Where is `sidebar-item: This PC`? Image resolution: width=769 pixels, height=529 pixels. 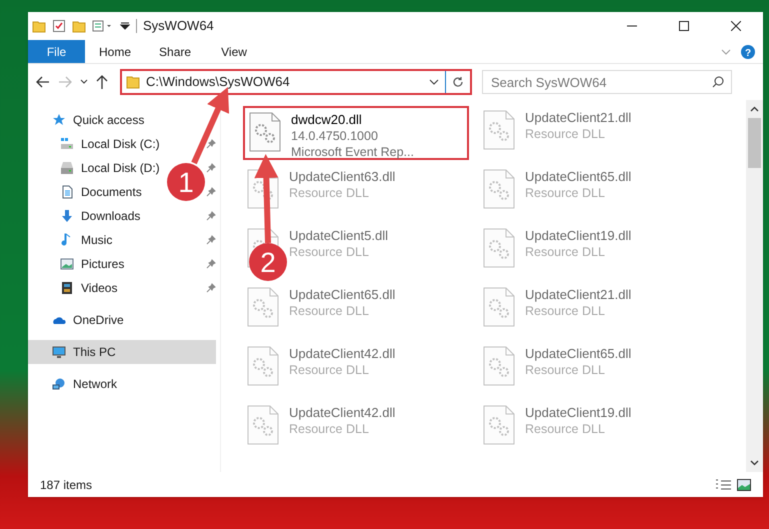 sidebar-item: This PC is located at coordinates (122, 352).